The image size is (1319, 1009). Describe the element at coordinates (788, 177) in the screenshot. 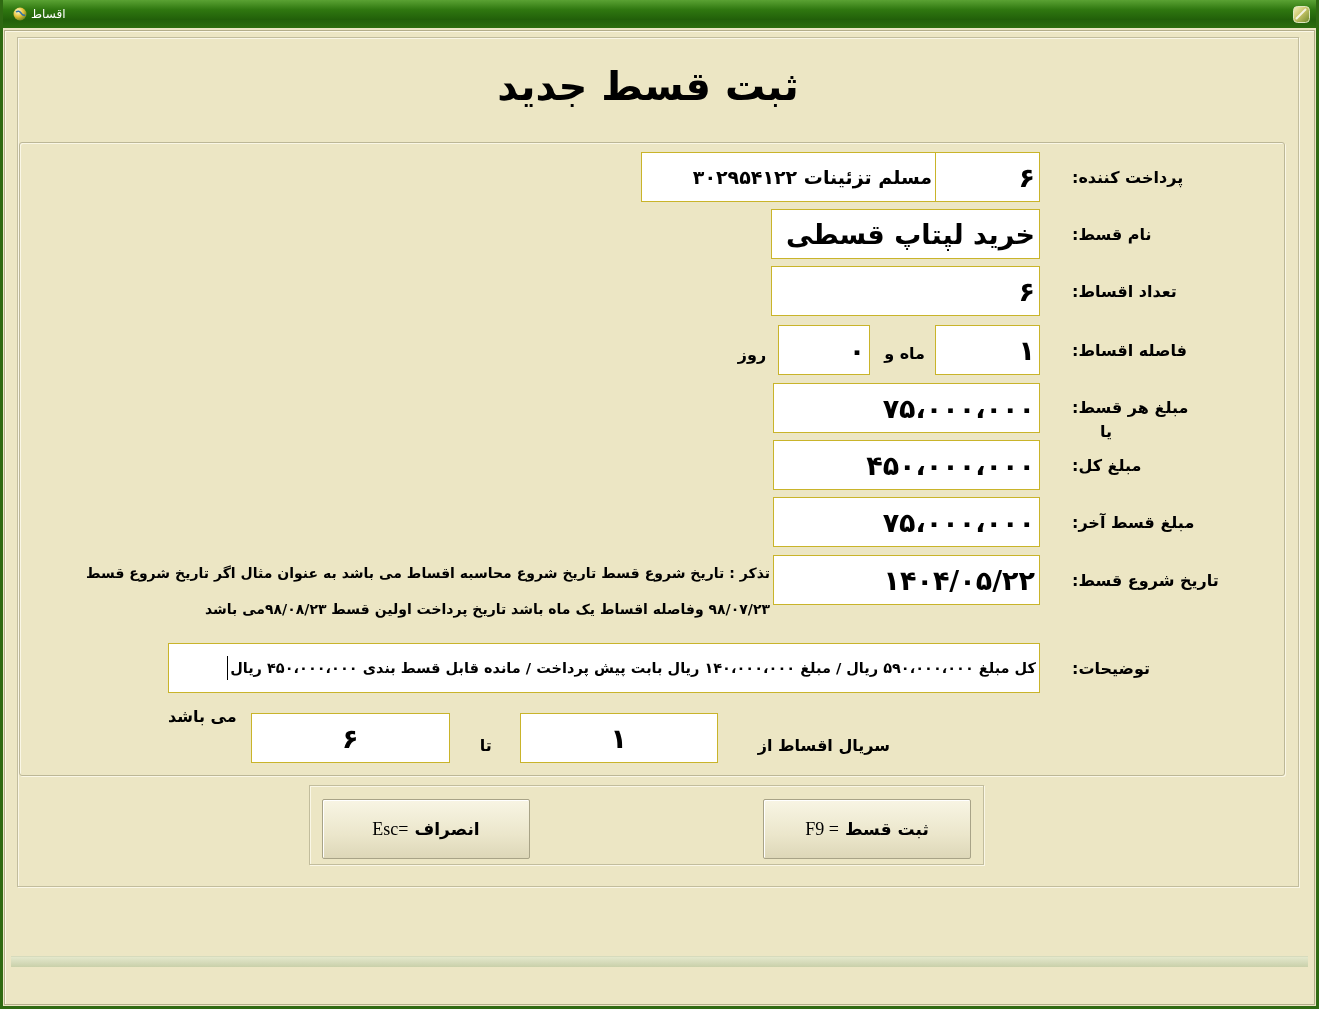

I see `input-field: مسلم تزئینات ۳۰۲۹۵۴۱۲۲` at that location.